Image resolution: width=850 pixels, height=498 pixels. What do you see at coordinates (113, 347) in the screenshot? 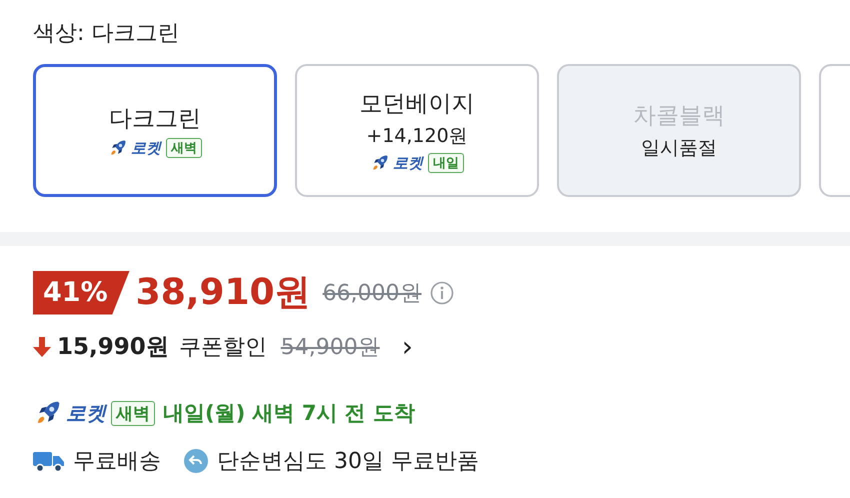
I see `coupon-amount: 15,990원` at bounding box center [113, 347].